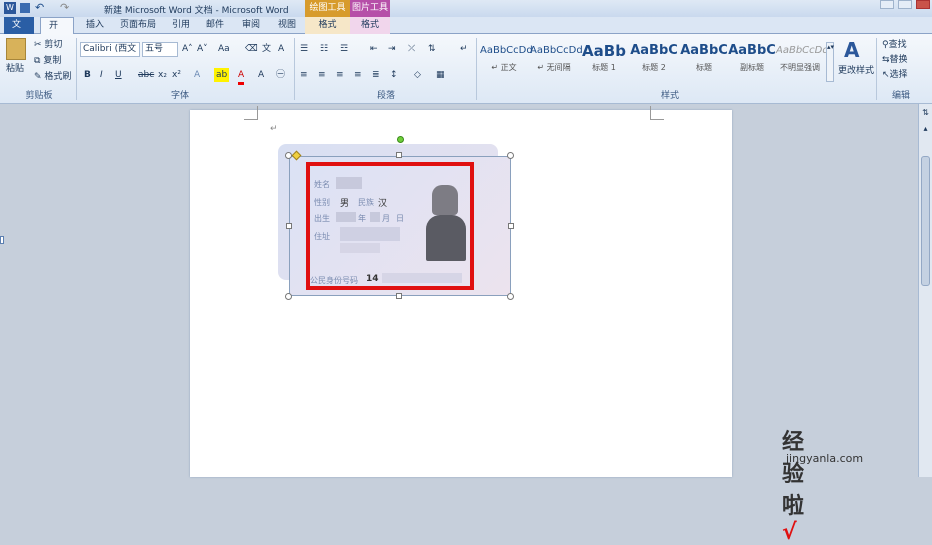 The height and width of the screenshot is (545, 932). Describe the element at coordinates (287, 25) in the screenshot. I see `tab-view: 视图` at that location.